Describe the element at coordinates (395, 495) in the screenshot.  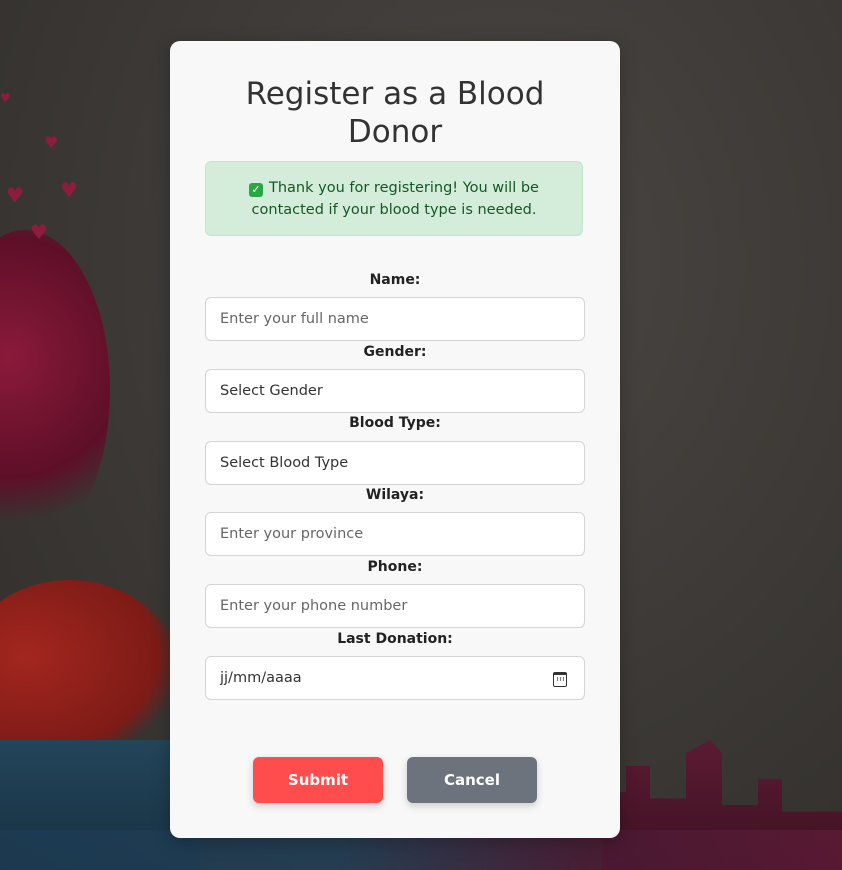
I see `wilaya-label: Wilaya:` at that location.